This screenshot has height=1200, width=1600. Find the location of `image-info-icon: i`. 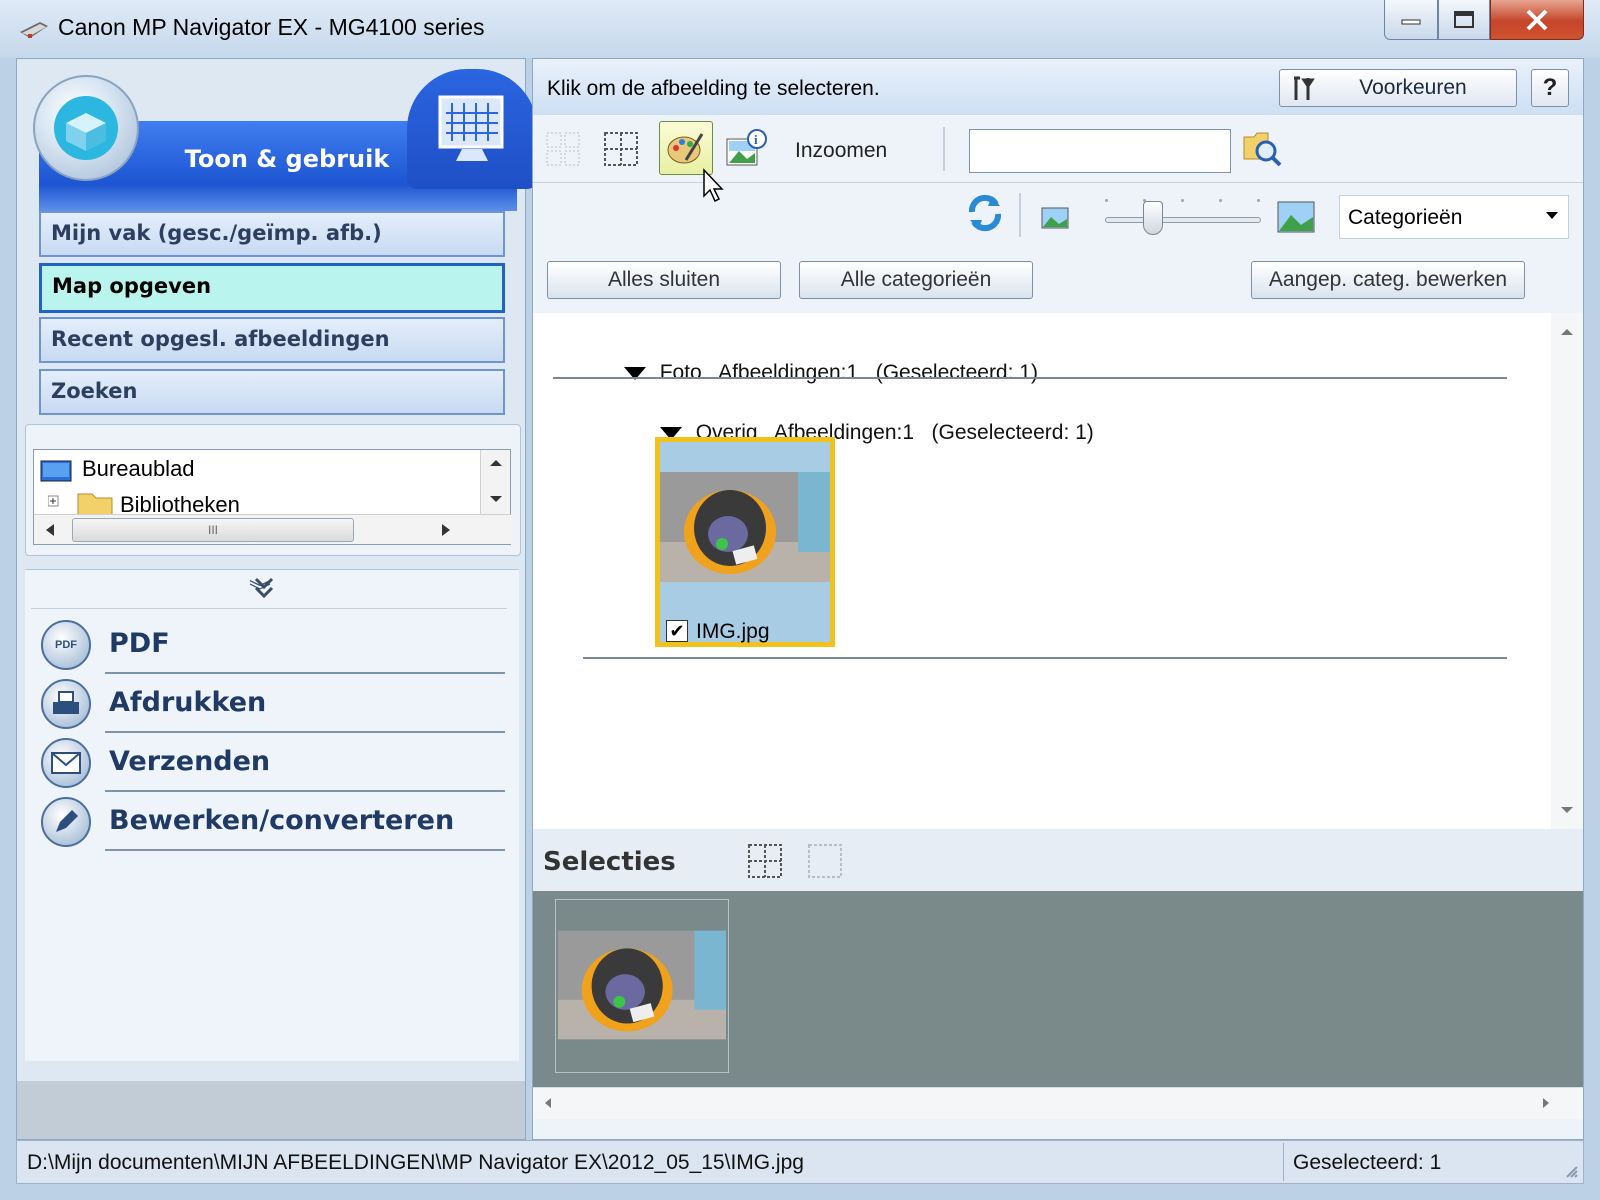

image-info-icon: i is located at coordinates (747, 149).